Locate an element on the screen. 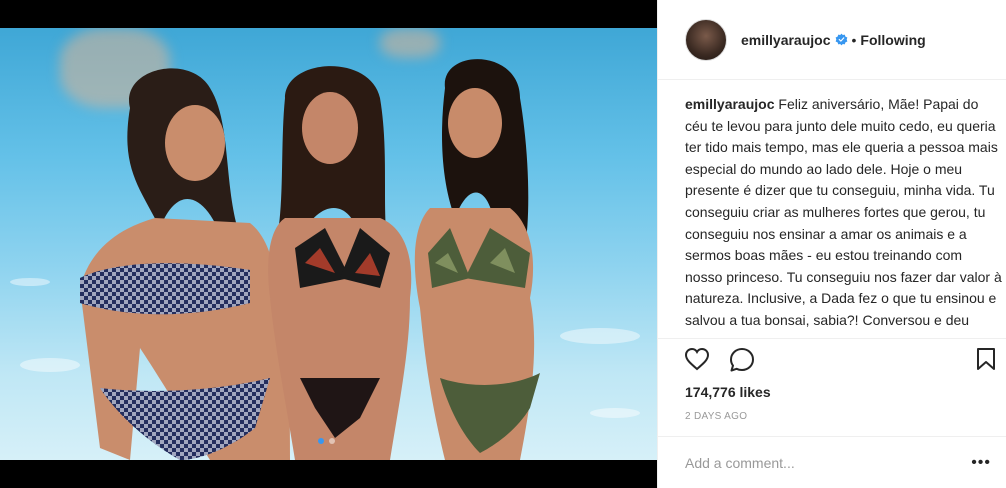 The width and height of the screenshot is (1006, 488). comment-box: ••• is located at coordinates (832, 462).